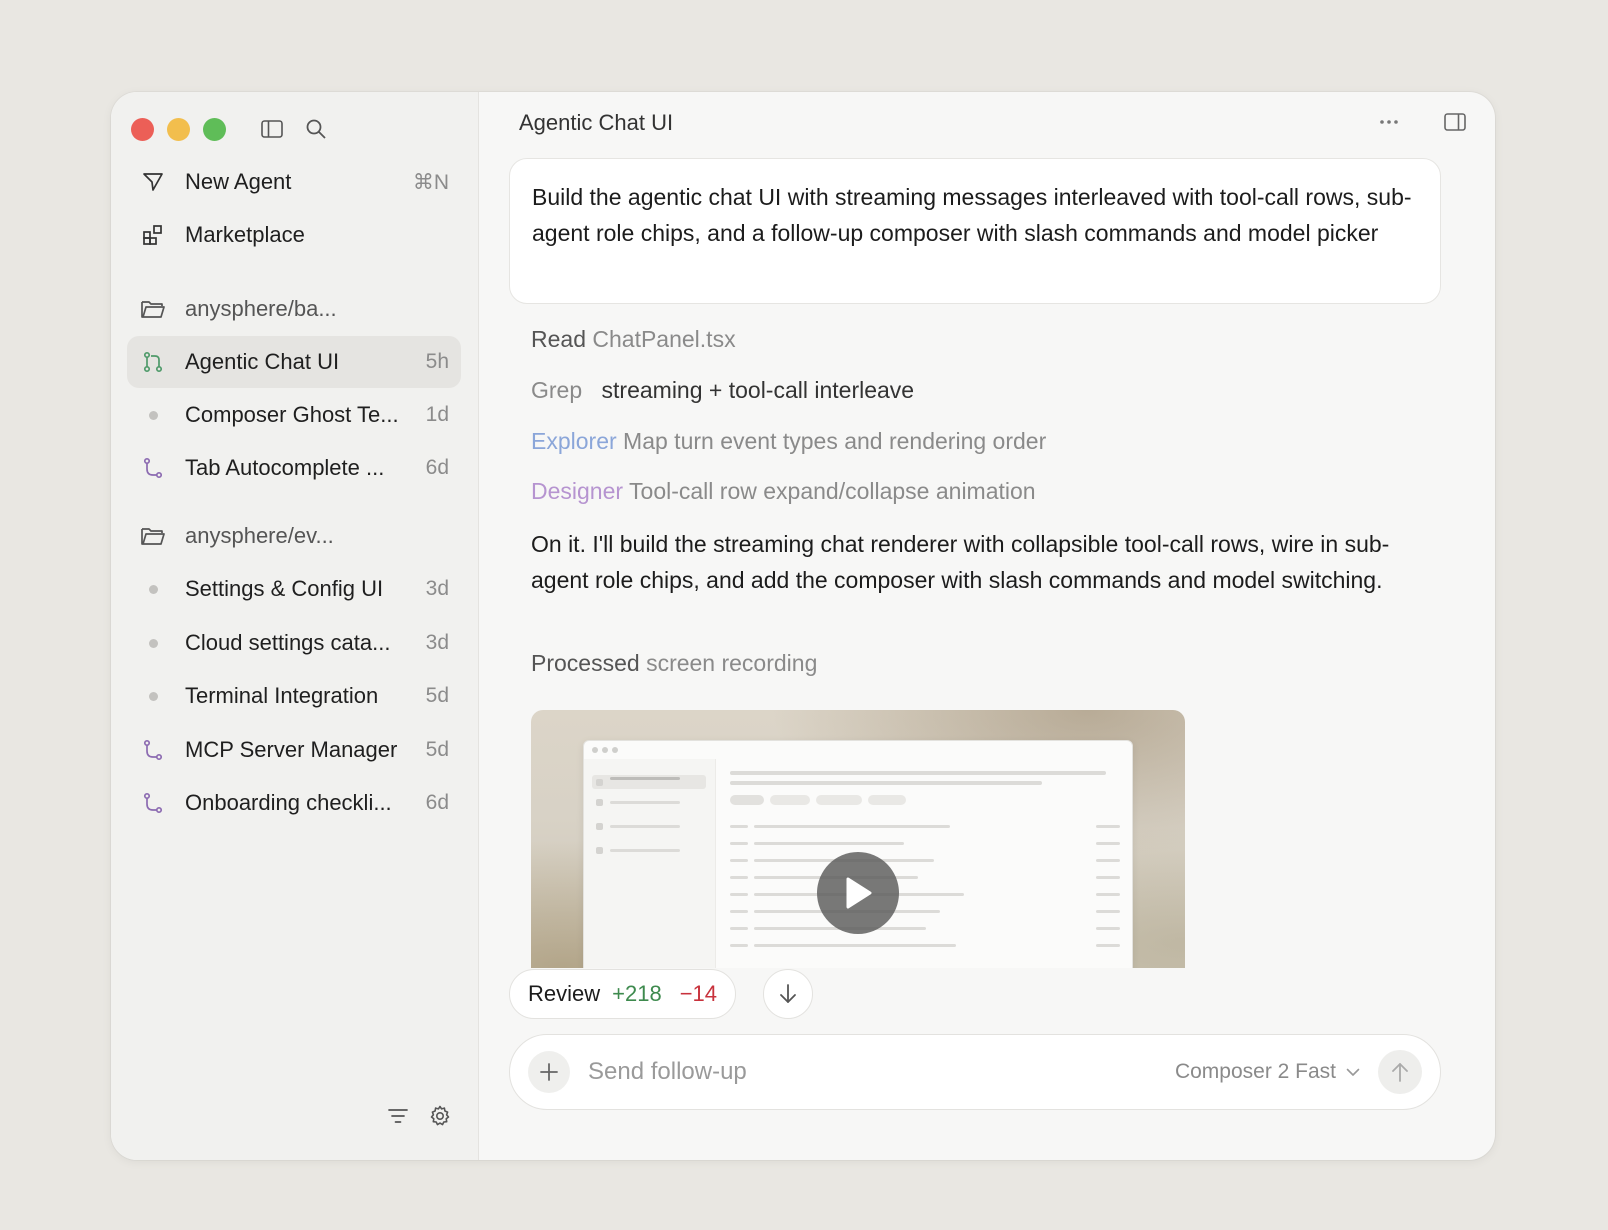 This screenshot has width=1608, height=1230. Describe the element at coordinates (698, 993) in the screenshot. I see `lines-removed-count: −14` at that location.